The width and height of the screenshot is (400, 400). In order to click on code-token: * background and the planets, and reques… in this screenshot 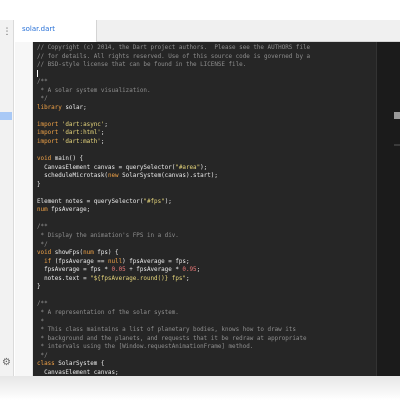, I will do `click(172, 338)`.